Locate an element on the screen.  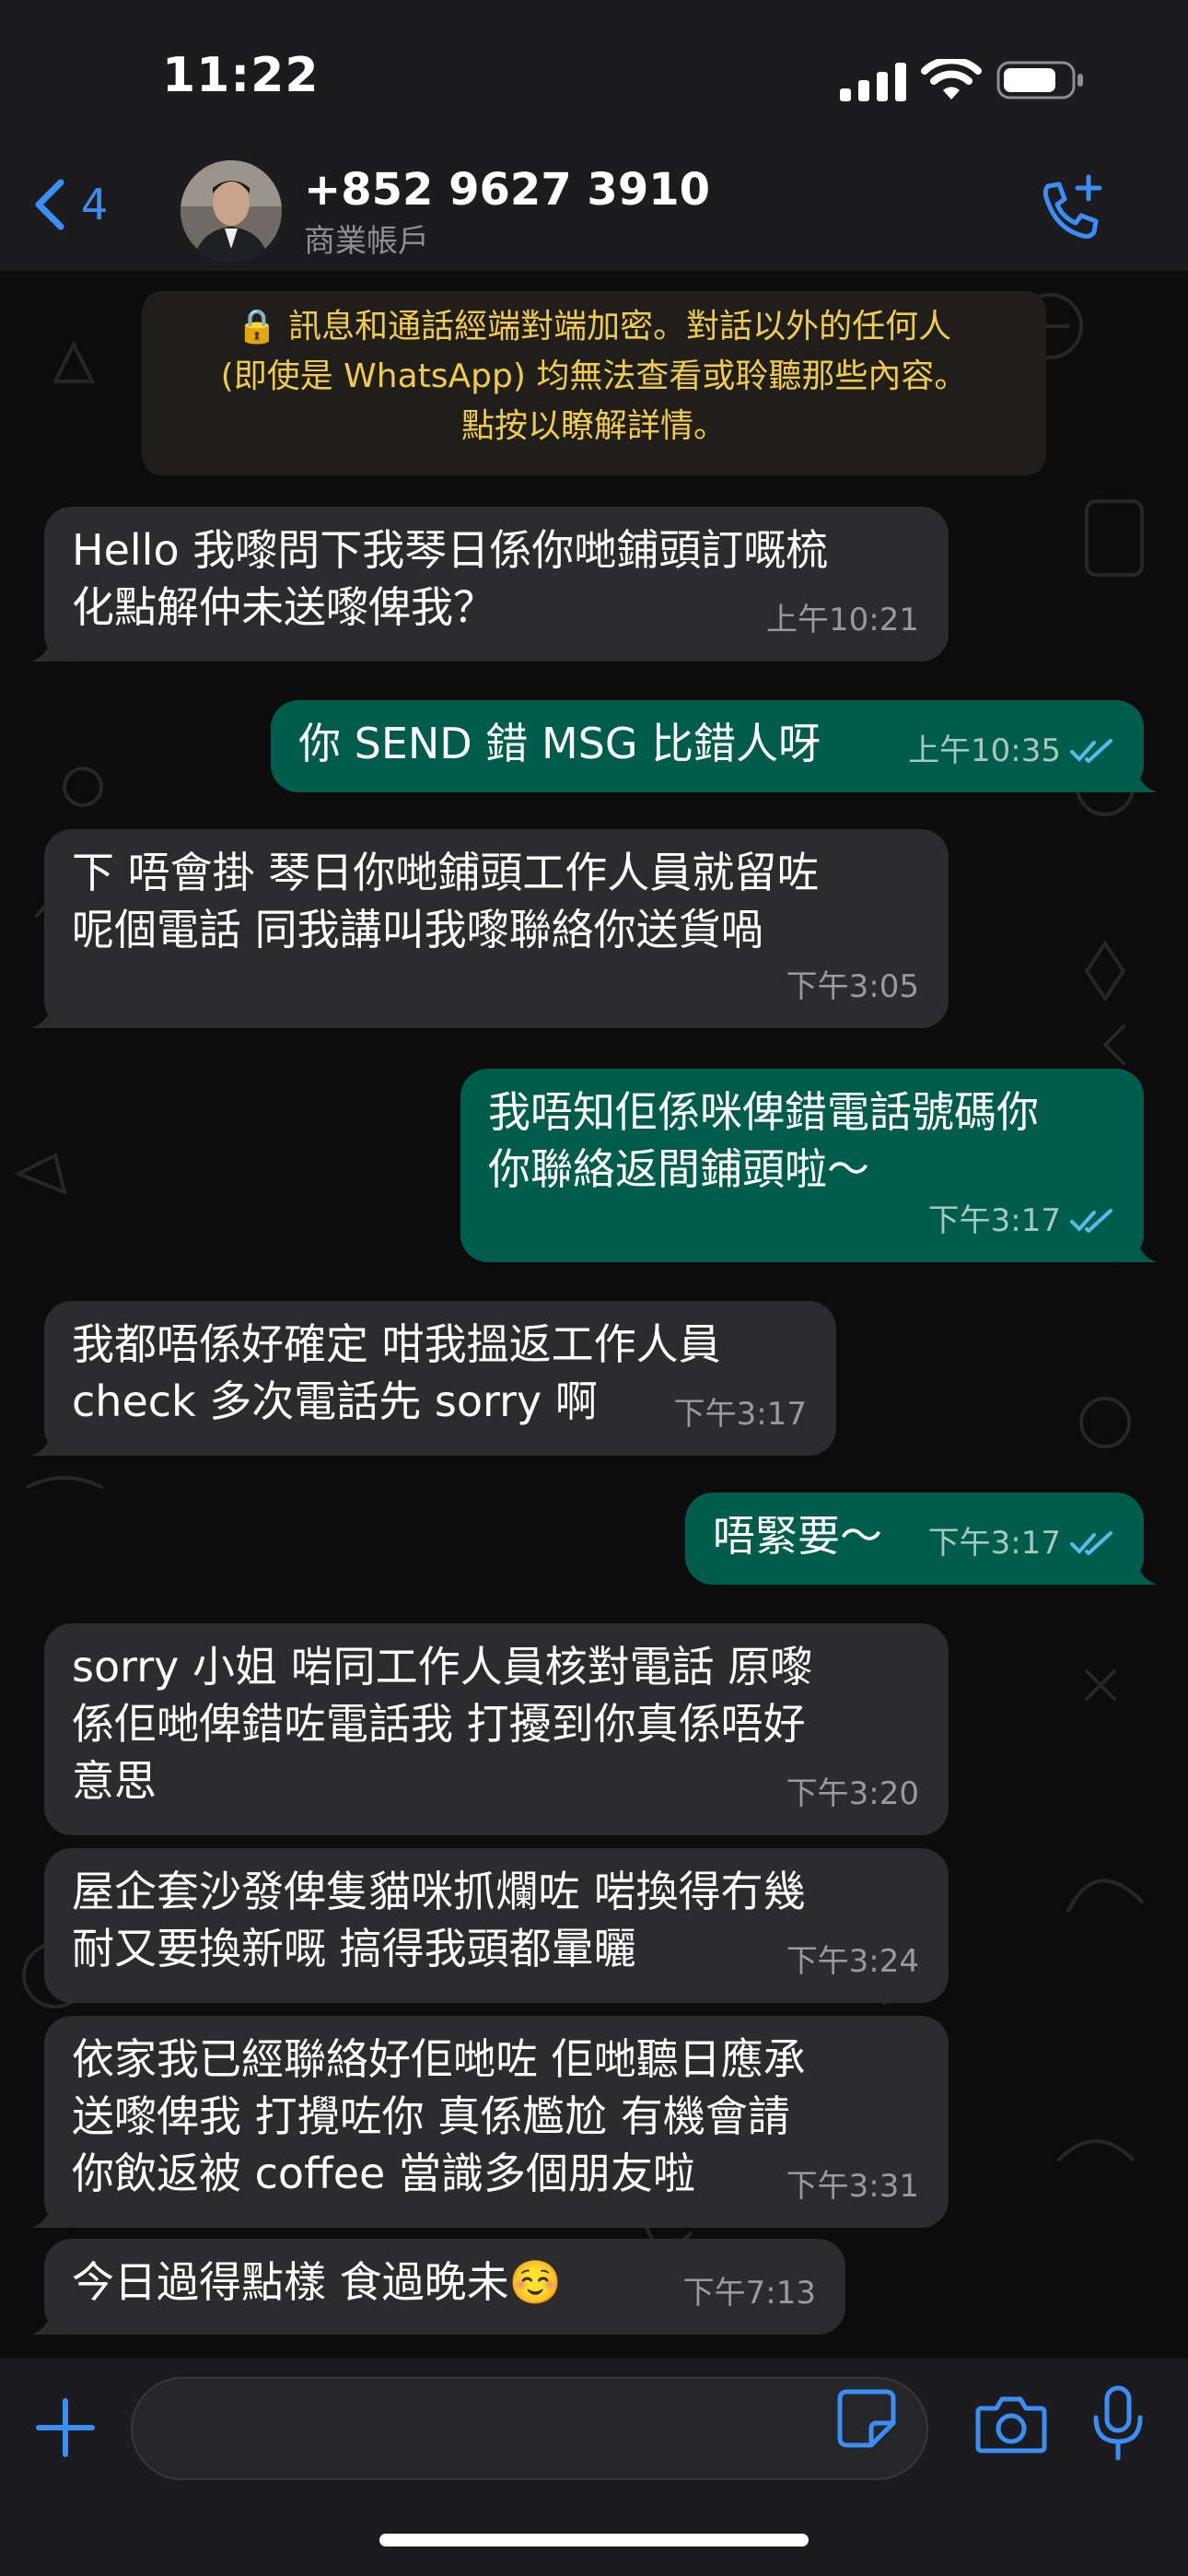
mic-icon is located at coordinates (1118, 2423).